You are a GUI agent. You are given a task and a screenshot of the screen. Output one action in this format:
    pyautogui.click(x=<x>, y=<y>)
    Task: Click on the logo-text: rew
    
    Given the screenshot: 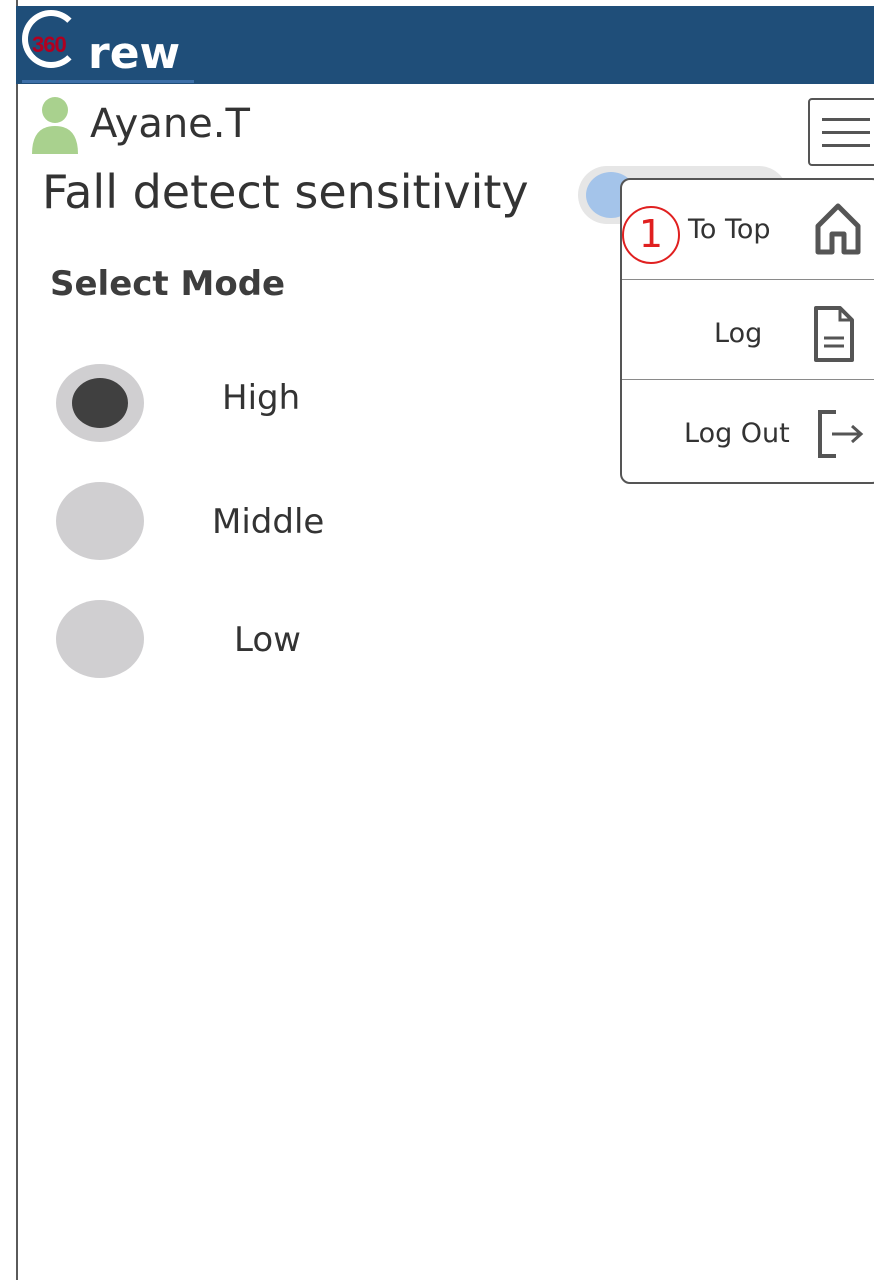 What is the action you would take?
    pyautogui.click(x=134, y=53)
    